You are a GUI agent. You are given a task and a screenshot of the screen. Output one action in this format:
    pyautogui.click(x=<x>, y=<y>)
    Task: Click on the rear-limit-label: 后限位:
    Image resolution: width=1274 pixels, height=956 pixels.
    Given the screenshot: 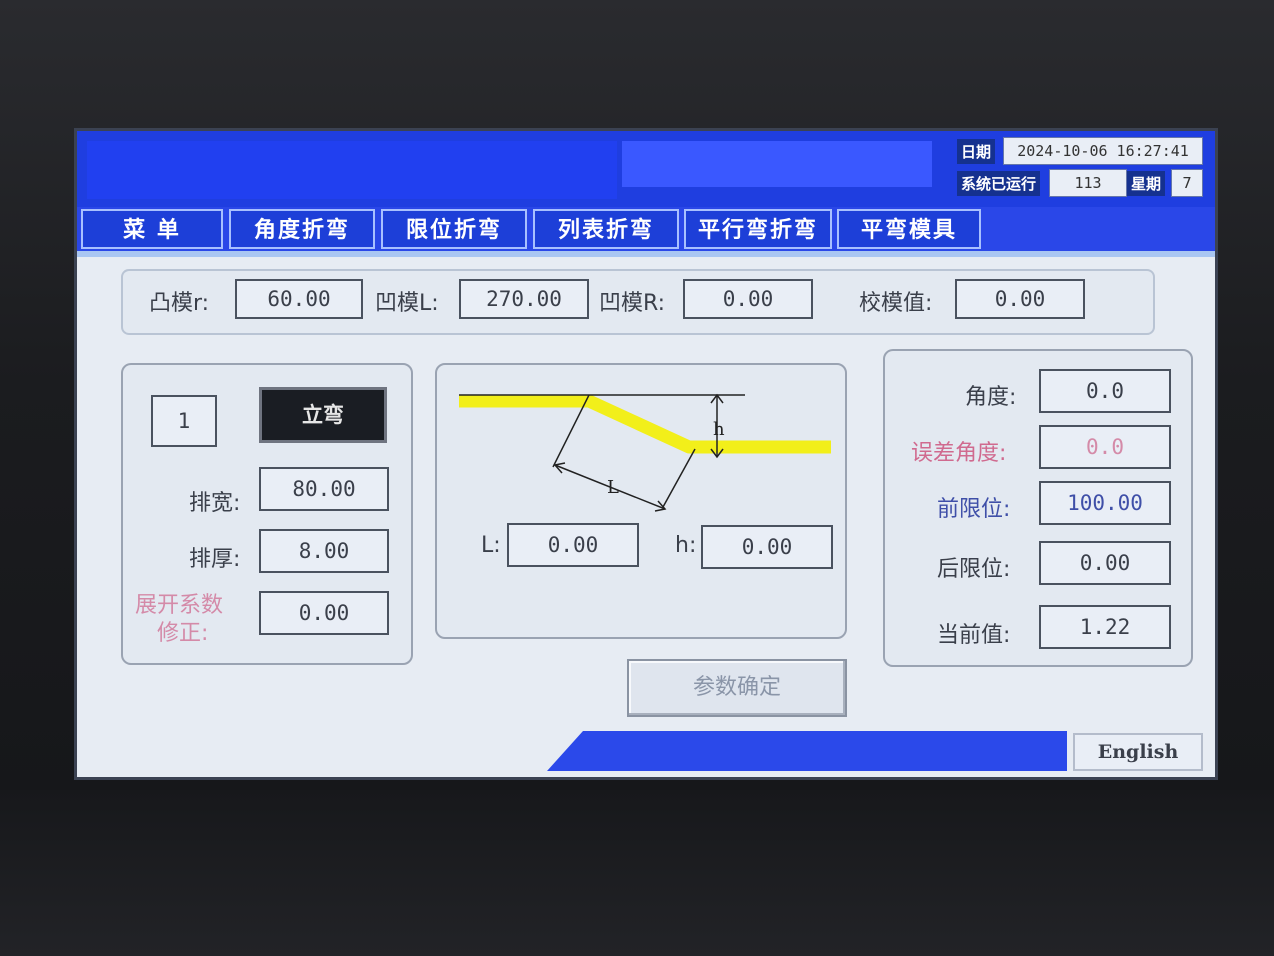 What is the action you would take?
    pyautogui.click(x=974, y=569)
    